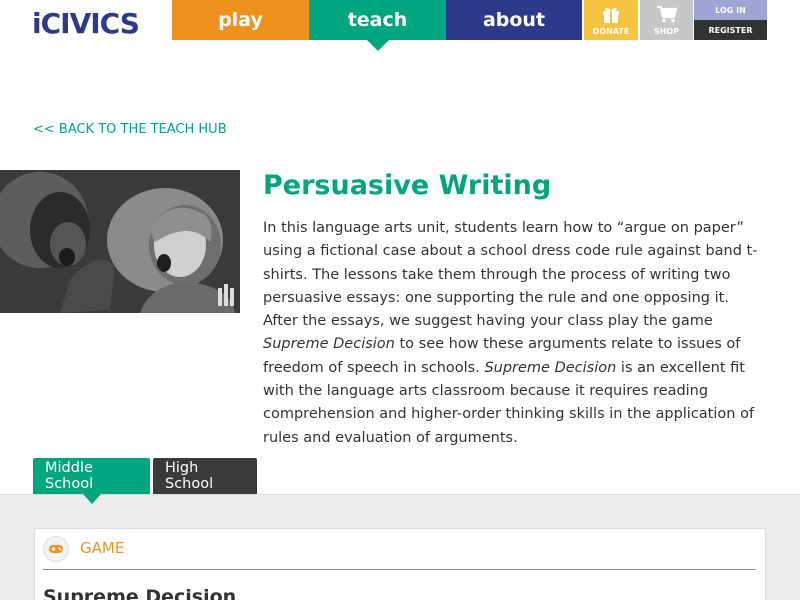  I want to click on grade-tabs: Middle School High School, so click(145, 481).